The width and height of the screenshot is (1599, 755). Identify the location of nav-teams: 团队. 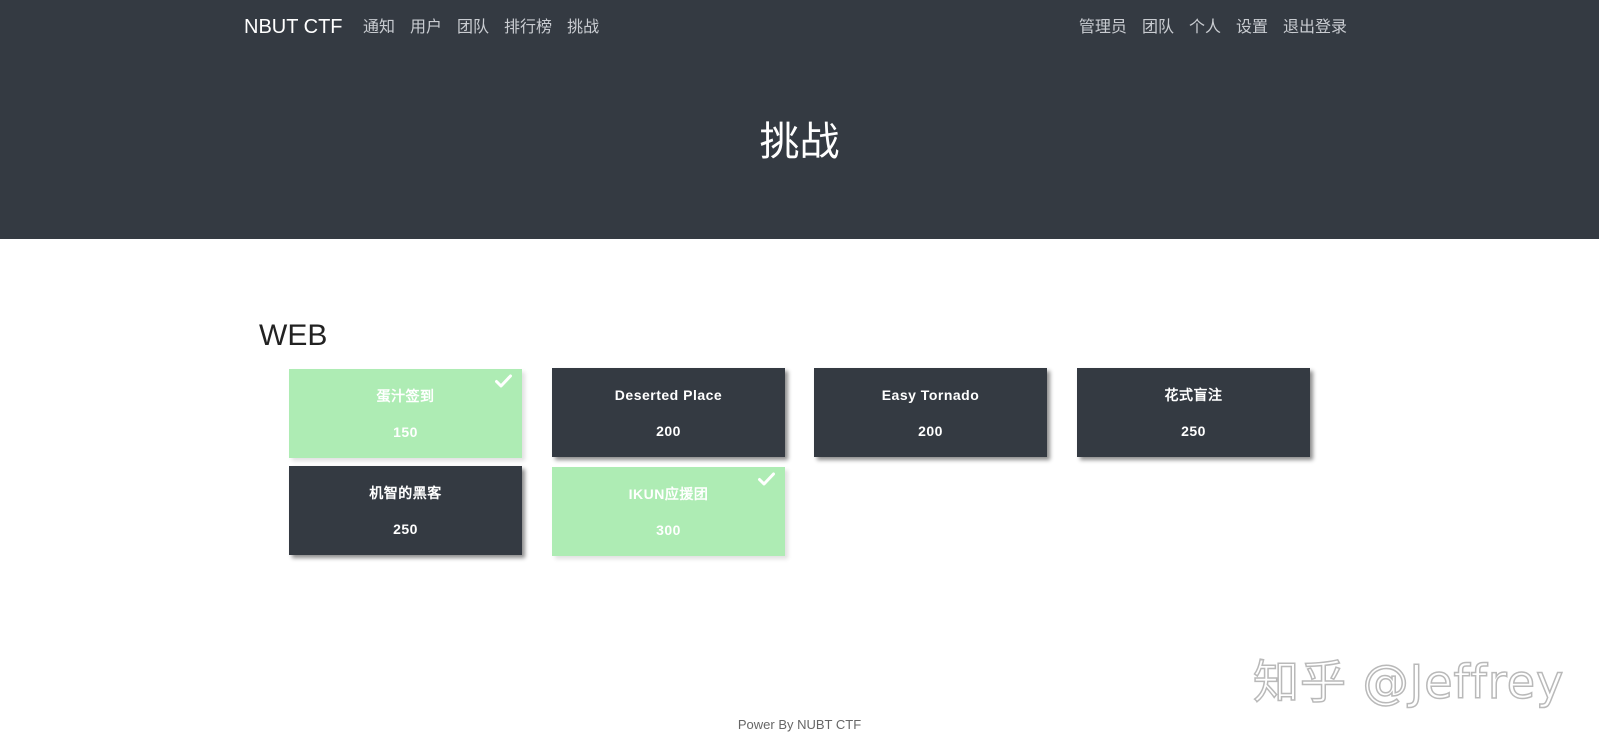
(473, 28).